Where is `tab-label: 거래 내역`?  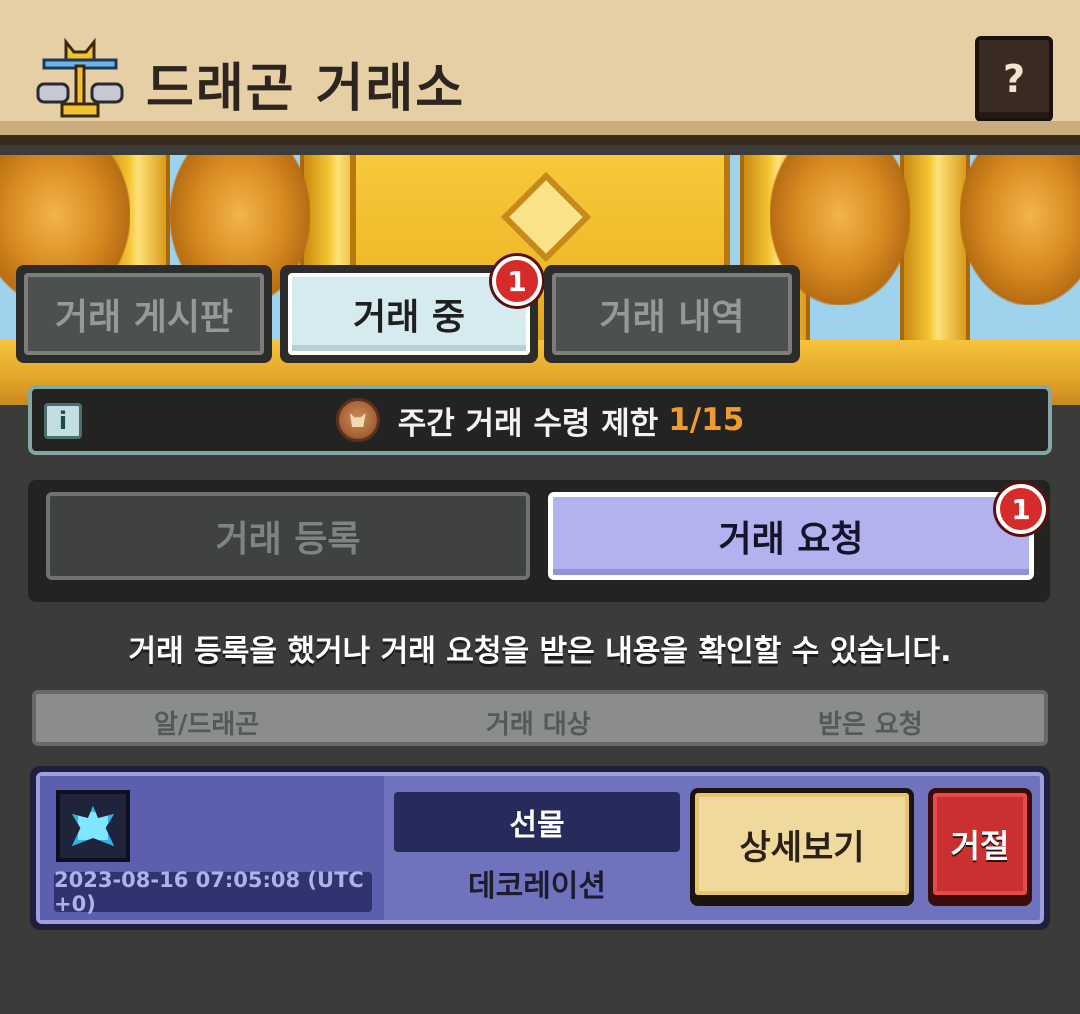 tab-label: 거래 내역 is located at coordinates (672, 314).